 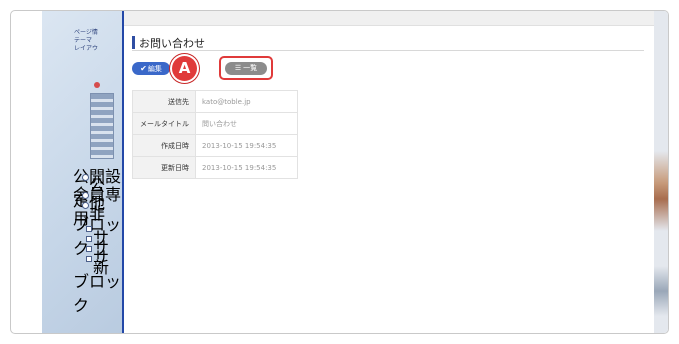 I want to click on list-button: ☰ 一覧, so click(x=246, y=68).